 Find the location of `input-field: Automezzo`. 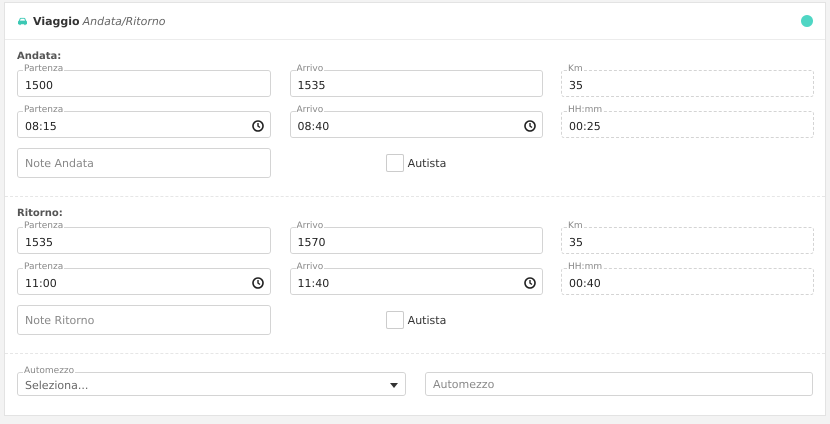

input-field: Automezzo is located at coordinates (619, 384).